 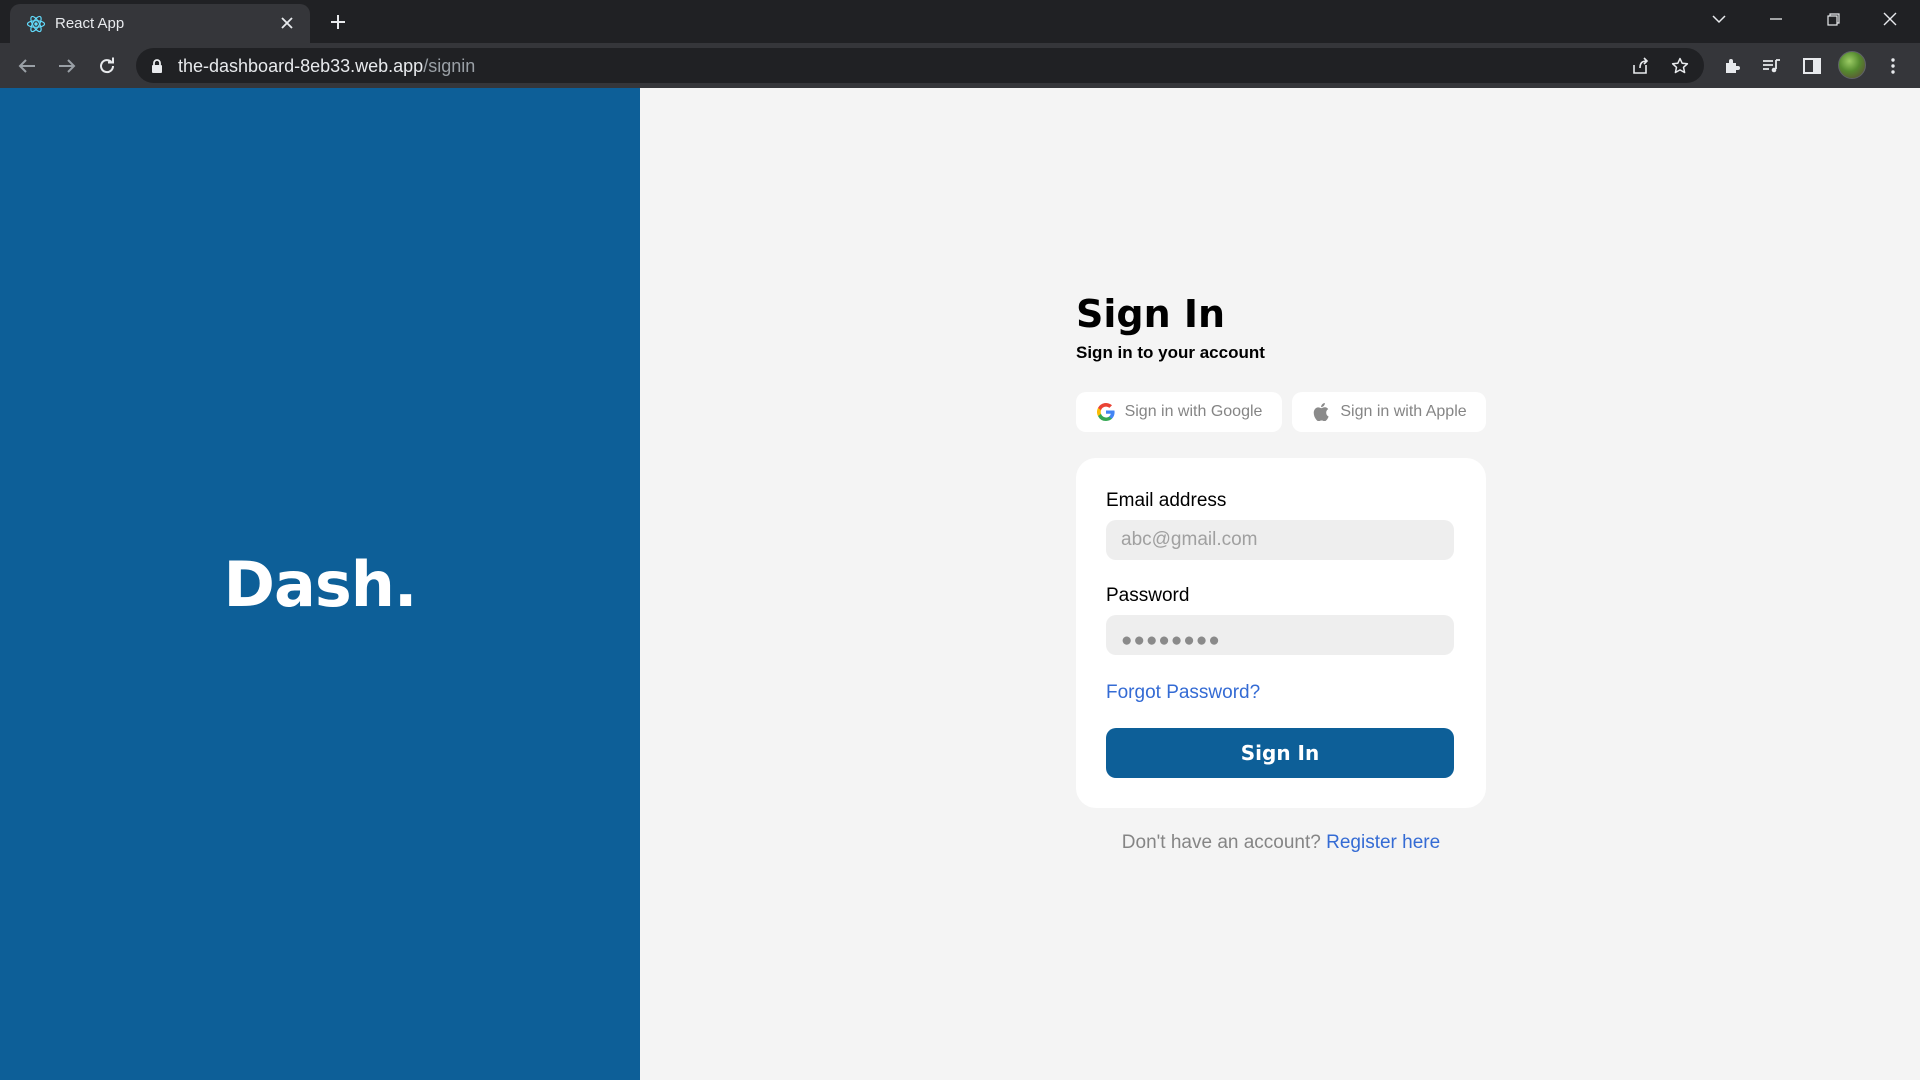 I want to click on google-signin-button: Sign in with Google, so click(x=1179, y=412).